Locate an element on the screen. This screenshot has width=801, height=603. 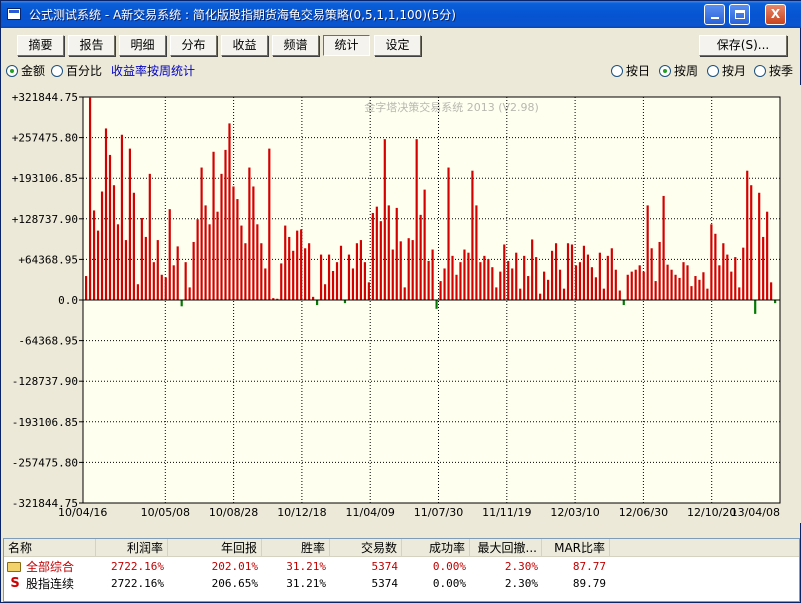
tab-statistics: 统计 is located at coordinates (346, 45).